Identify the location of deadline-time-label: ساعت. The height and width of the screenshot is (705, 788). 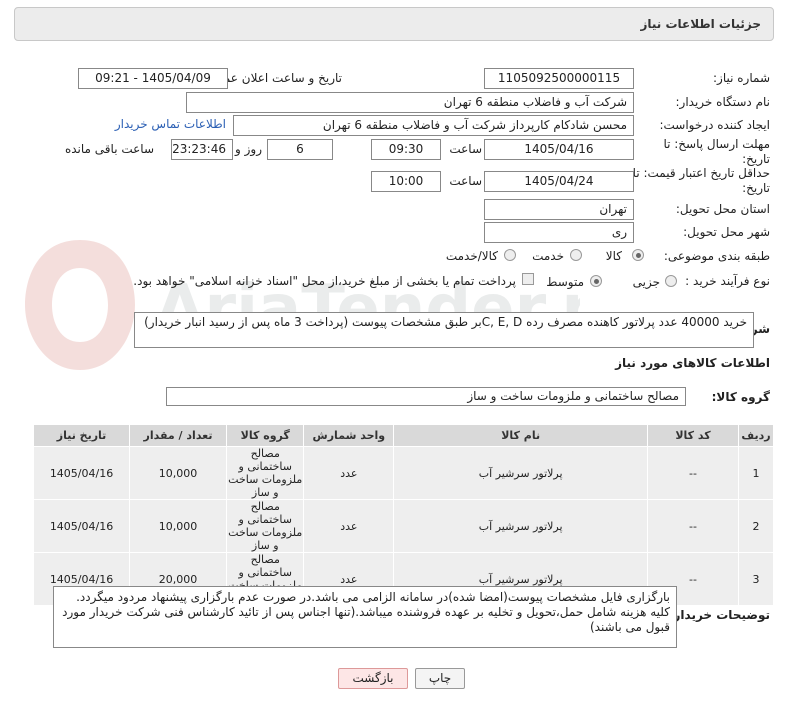
(465, 149).